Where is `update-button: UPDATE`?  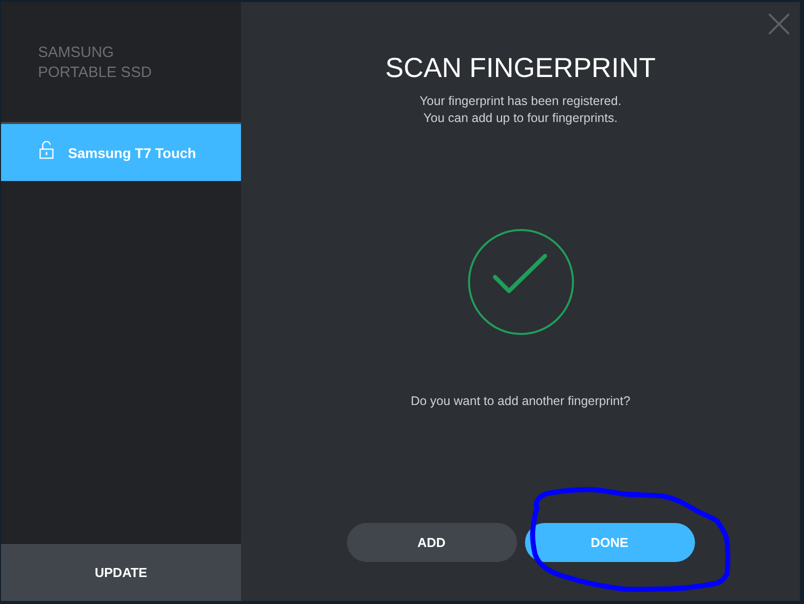 update-button: UPDATE is located at coordinates (121, 572).